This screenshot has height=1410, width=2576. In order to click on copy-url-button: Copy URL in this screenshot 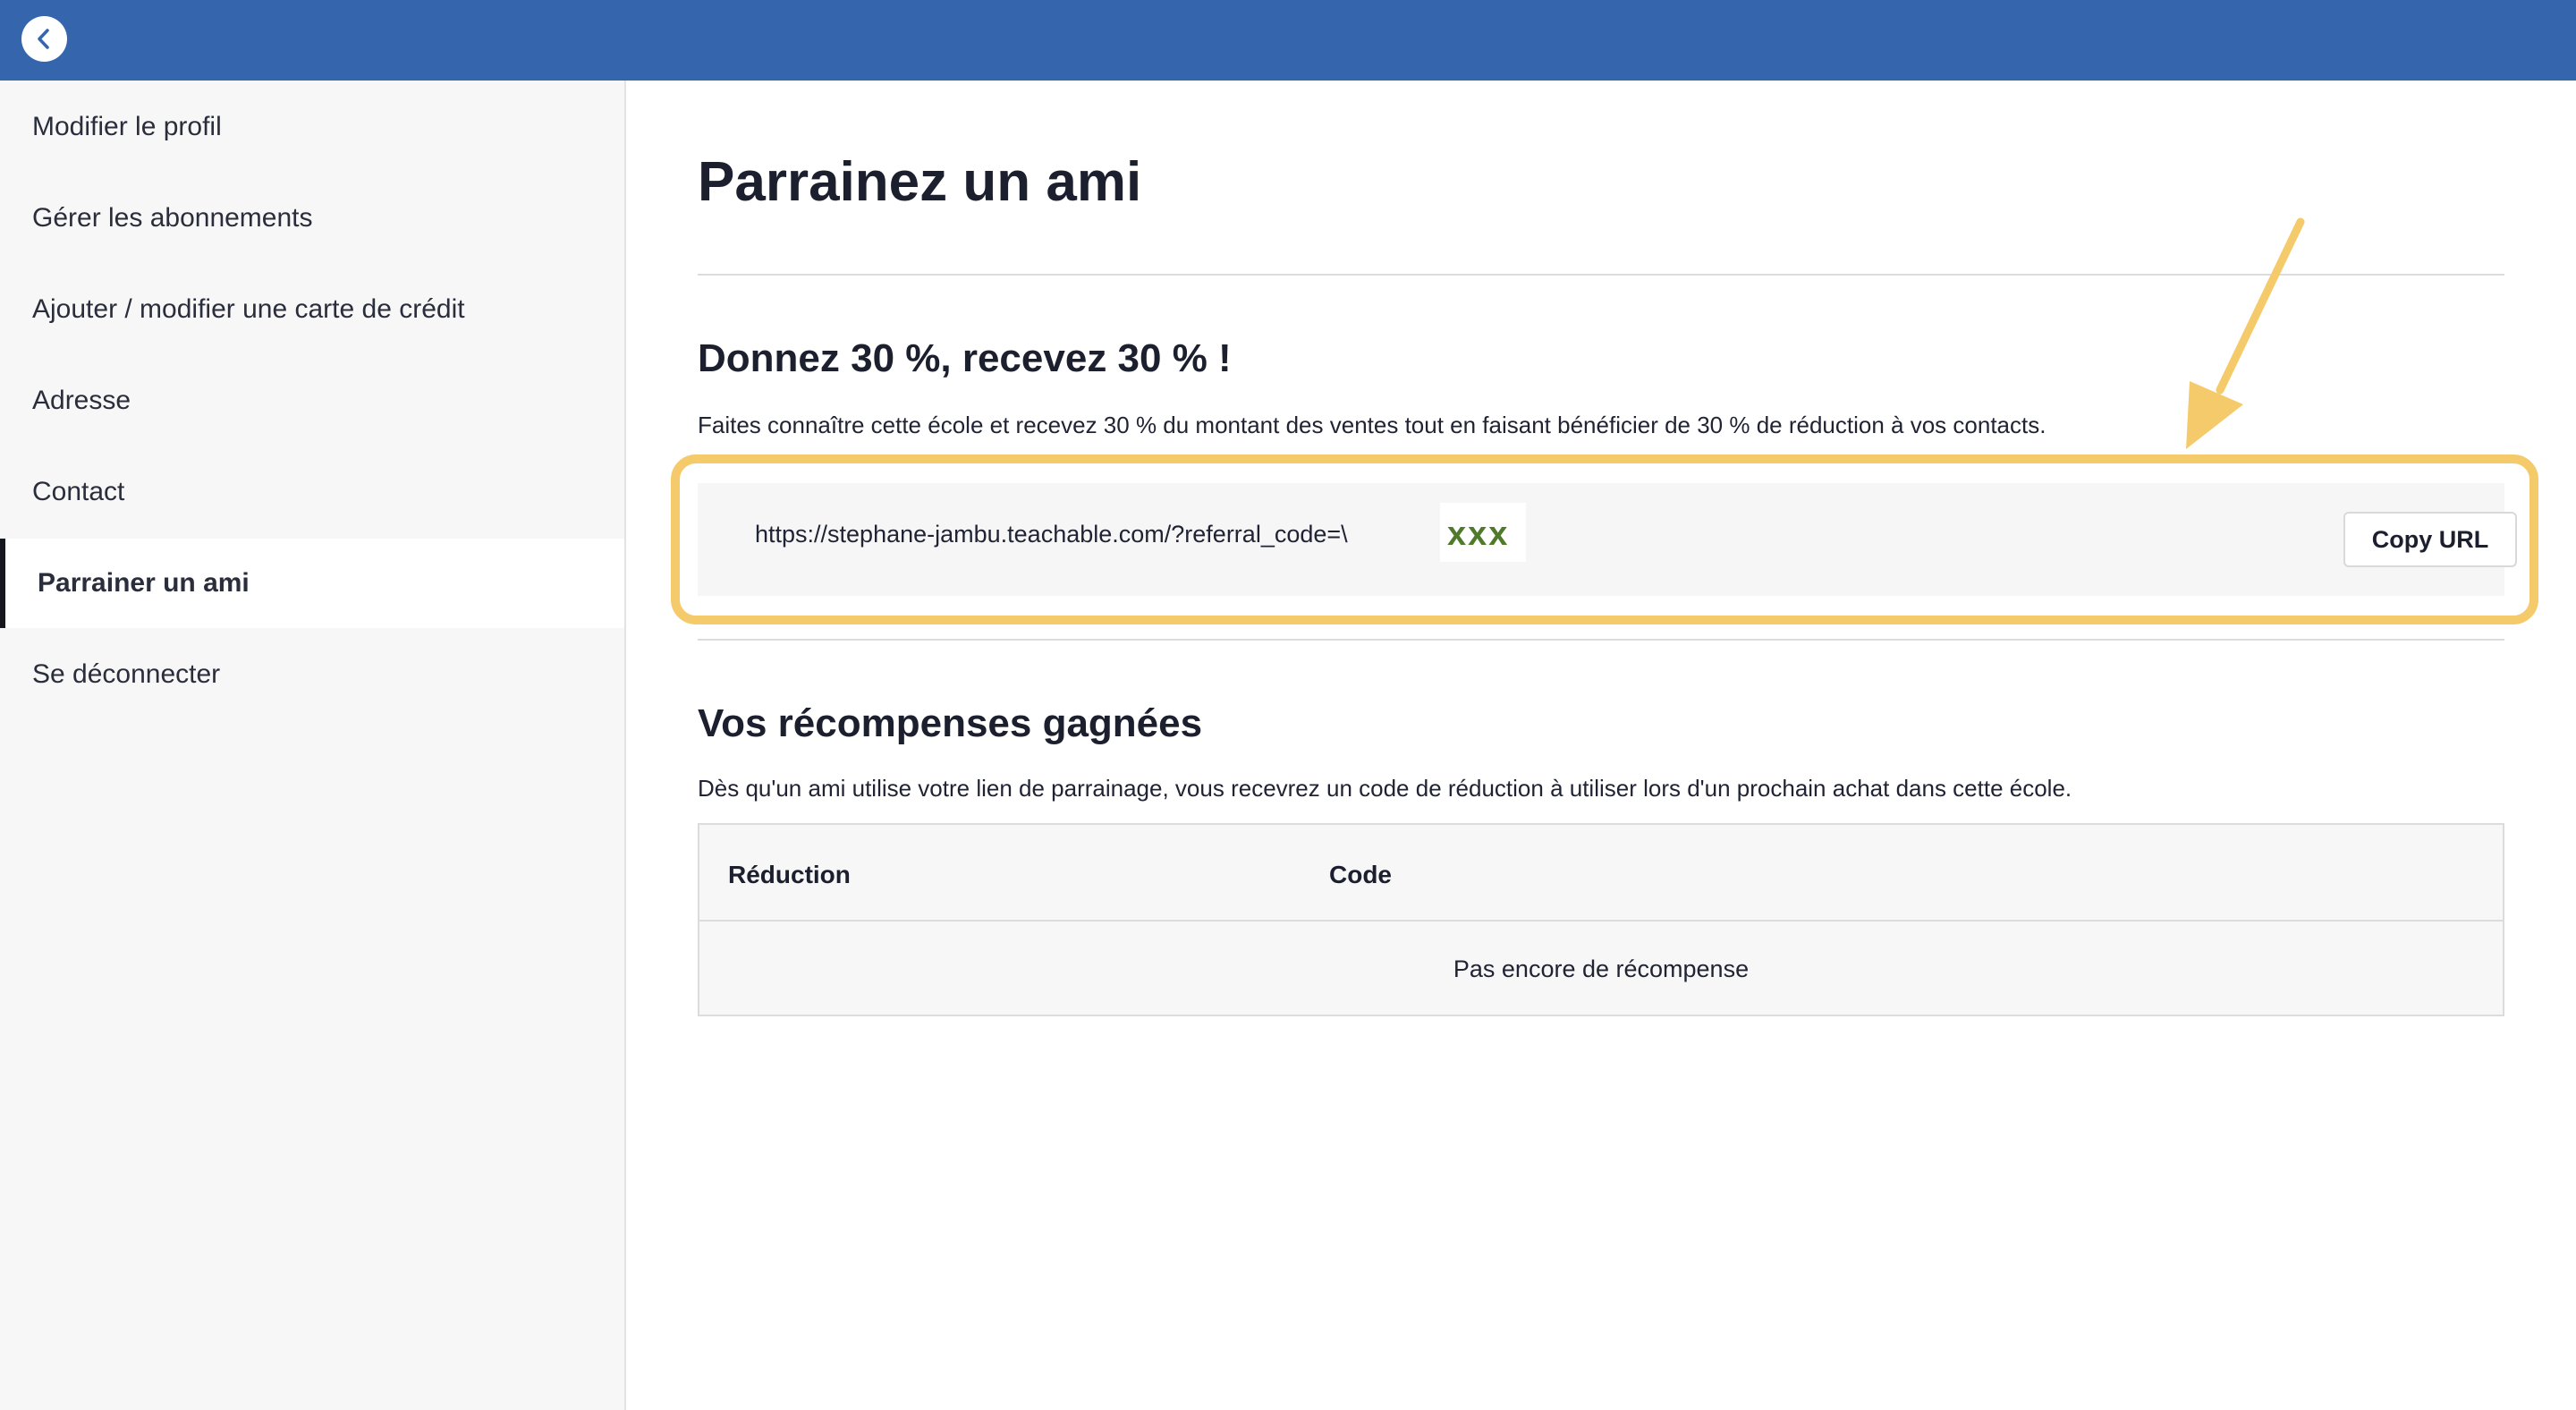, I will do `click(2430, 539)`.